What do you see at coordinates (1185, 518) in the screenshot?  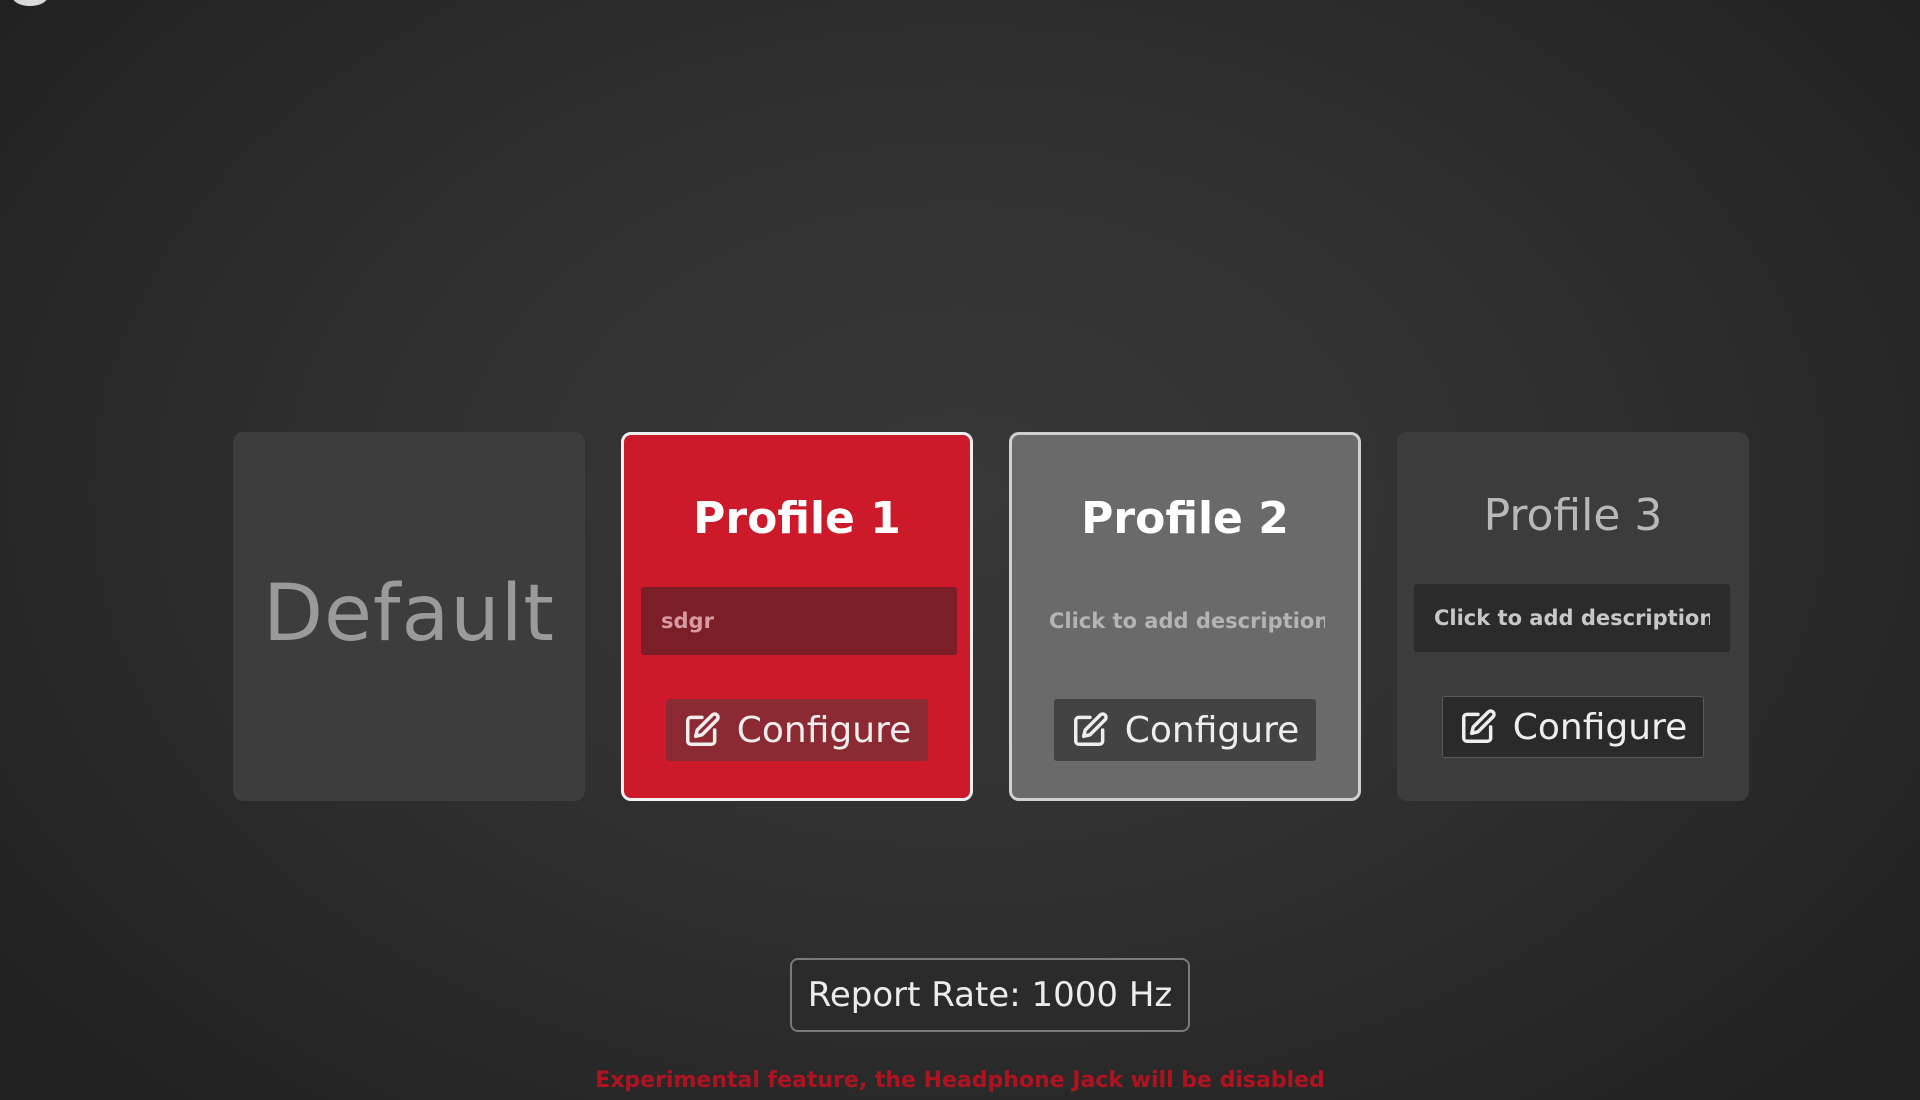 I see `profile-2-title: Profile 2` at bounding box center [1185, 518].